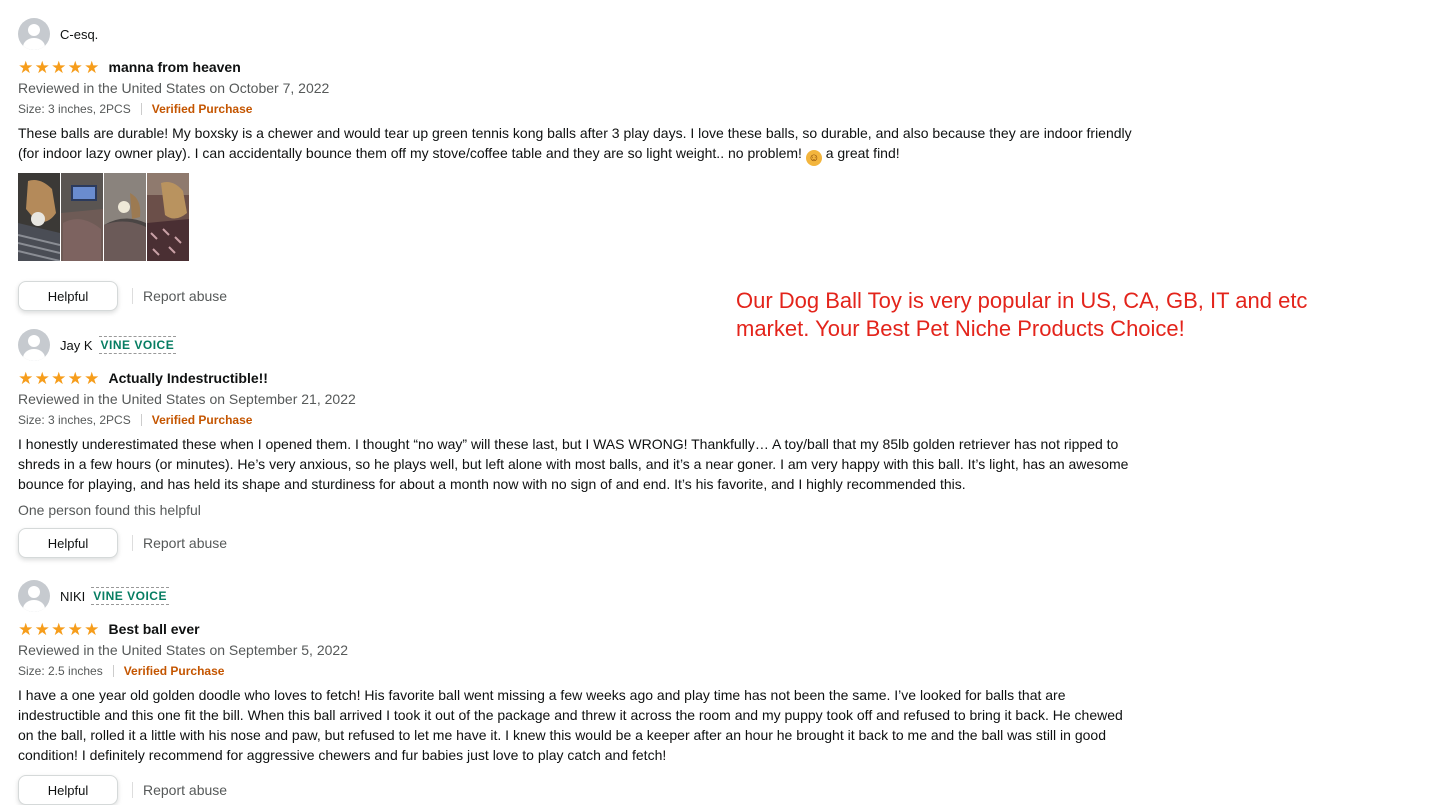 Image resolution: width=1433 pixels, height=805 pixels. I want to click on review-title: Actually Indestructible!!, so click(188, 378).